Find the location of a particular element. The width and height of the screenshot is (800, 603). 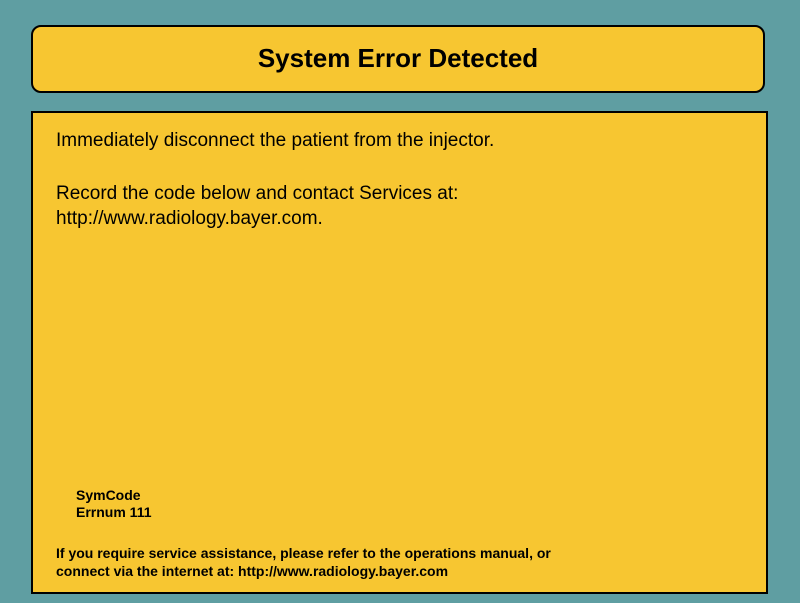

title-bar: System Error Detected is located at coordinates (398, 59).